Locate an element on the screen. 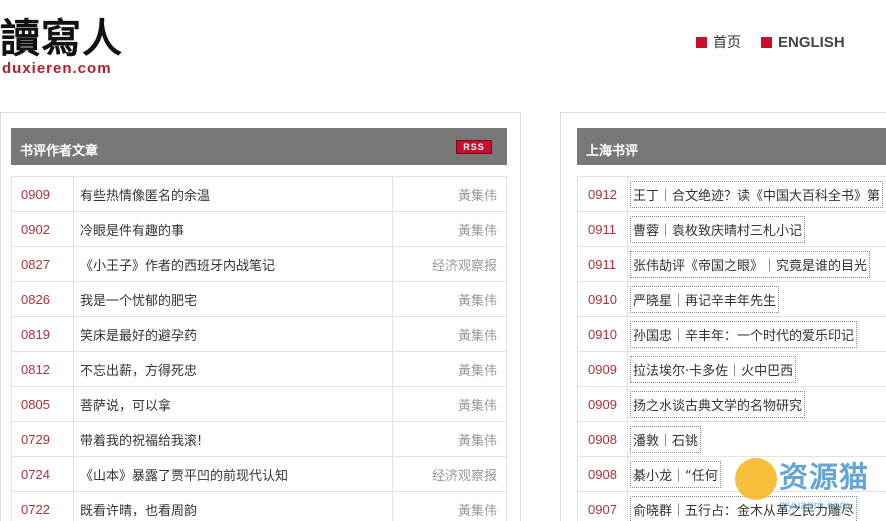  review-link: 扬之水谈古典文学的名物研究 is located at coordinates (718, 404).